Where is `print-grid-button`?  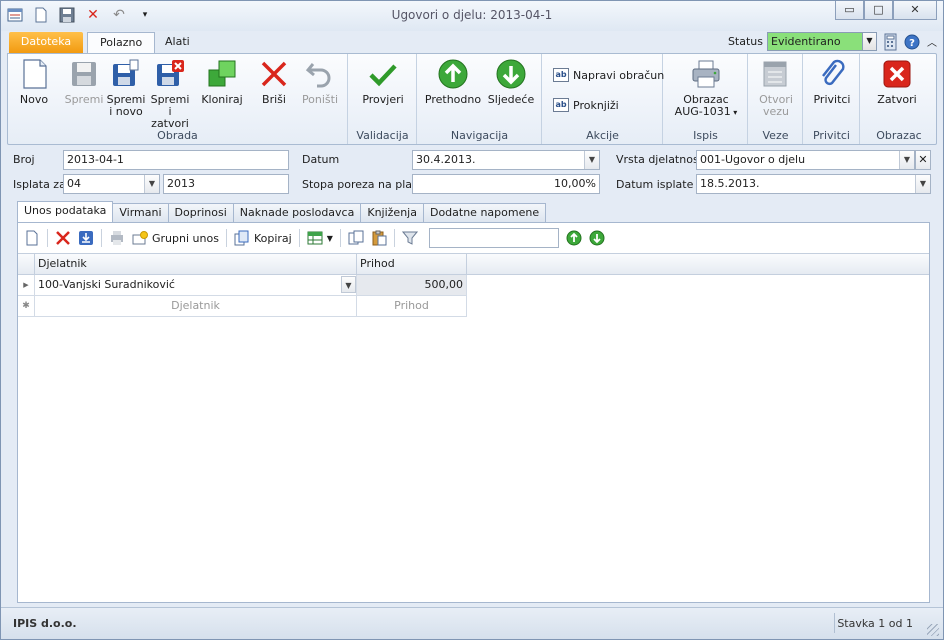 print-grid-button is located at coordinates (117, 238).